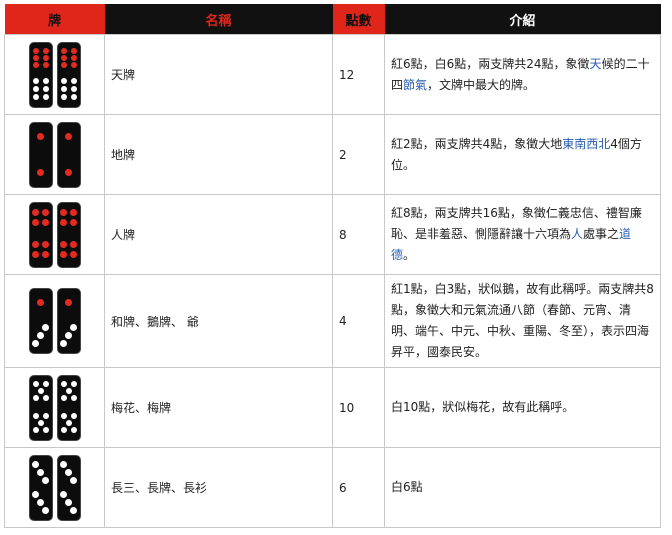 The height and width of the screenshot is (535, 672). I want to click on table-row: 天牌 12 紅6點，白6點，兩支牌共24點，象徵天候的二十四節氣，文牌中最大的牌。, so click(332, 74).